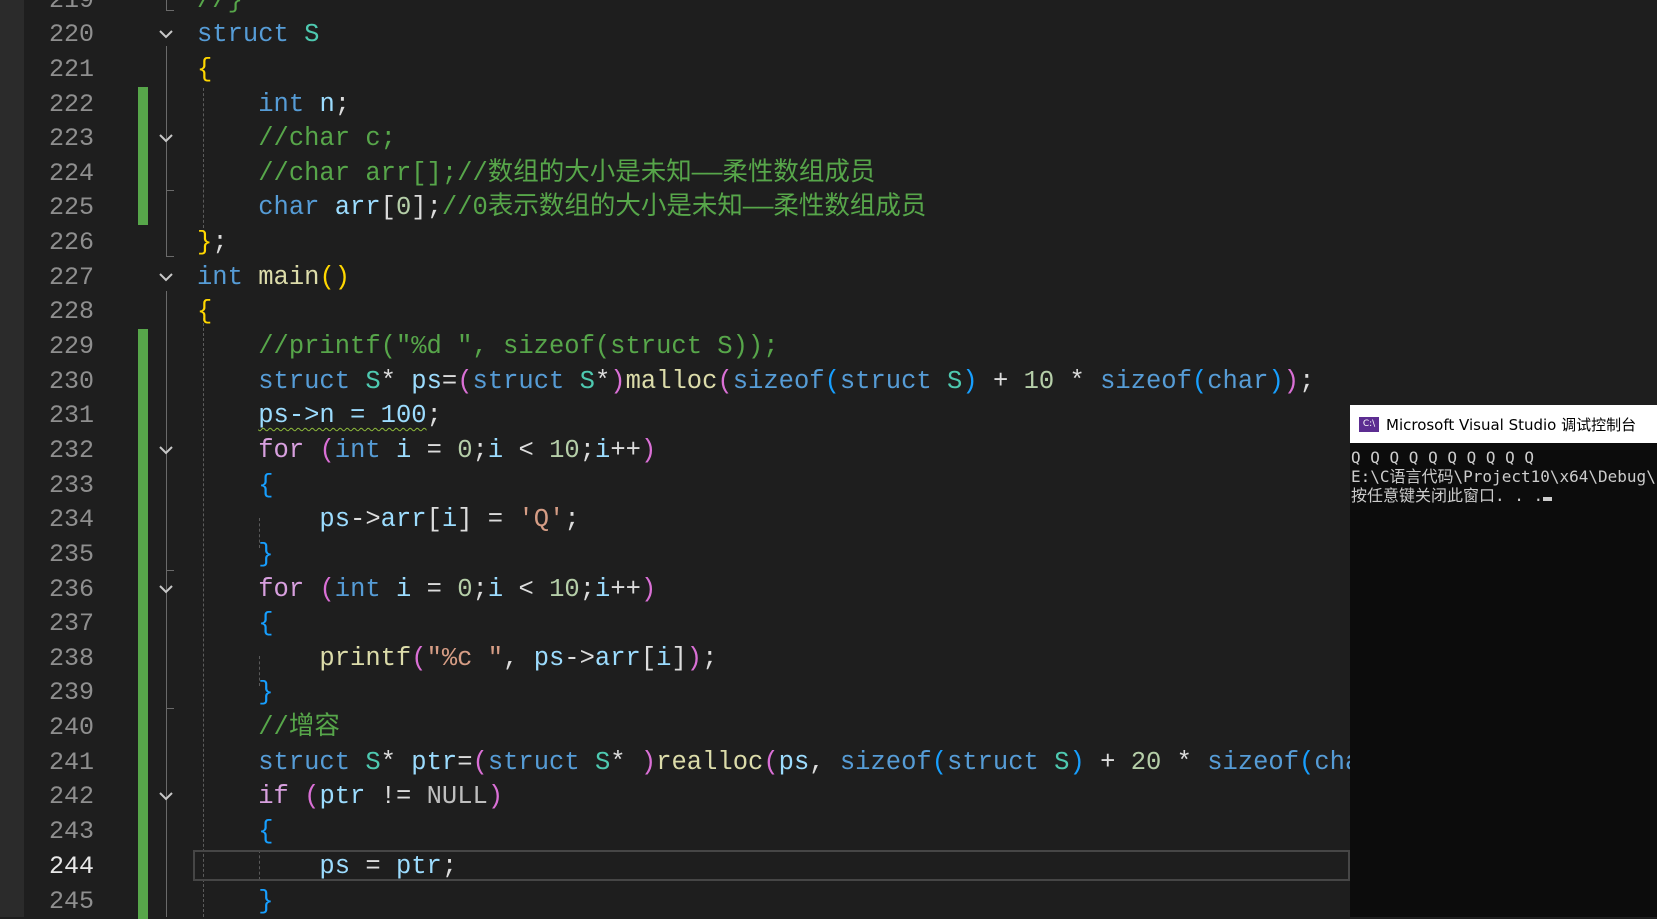 The height and width of the screenshot is (919, 1657). I want to click on line-number: 222, so click(71, 104).